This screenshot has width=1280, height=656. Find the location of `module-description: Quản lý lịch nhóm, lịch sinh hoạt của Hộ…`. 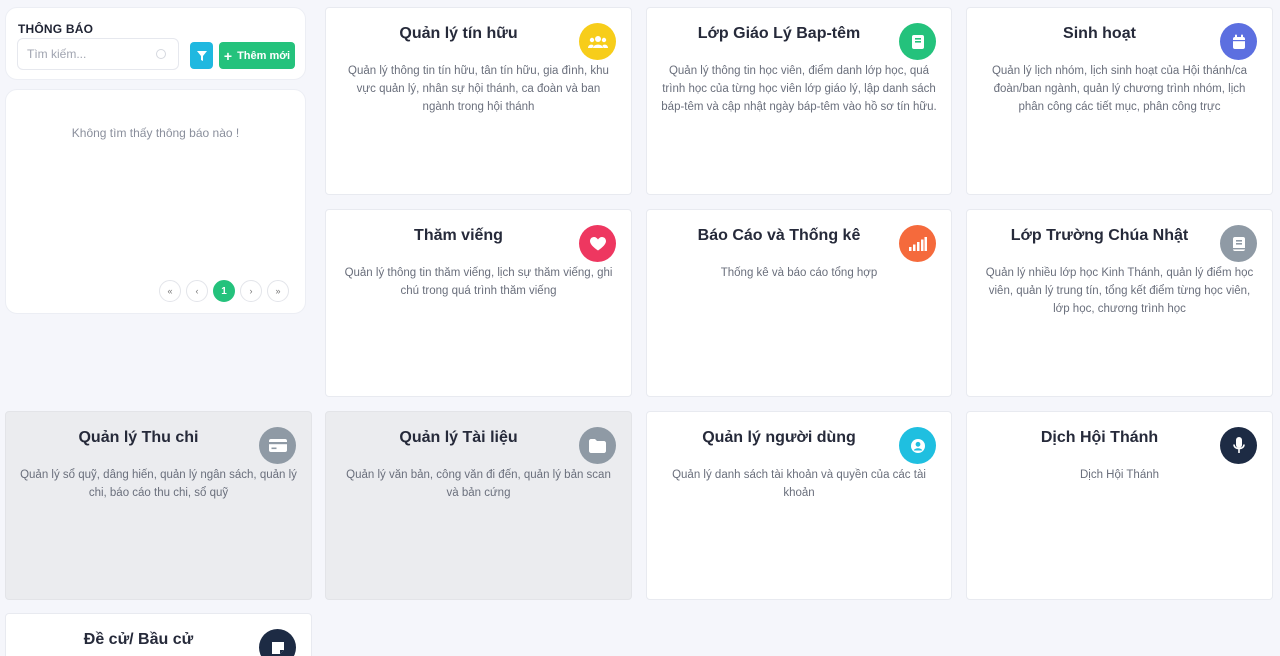

module-description: Quản lý lịch nhóm, lịch sinh hoạt của Hộ… is located at coordinates (1119, 89).